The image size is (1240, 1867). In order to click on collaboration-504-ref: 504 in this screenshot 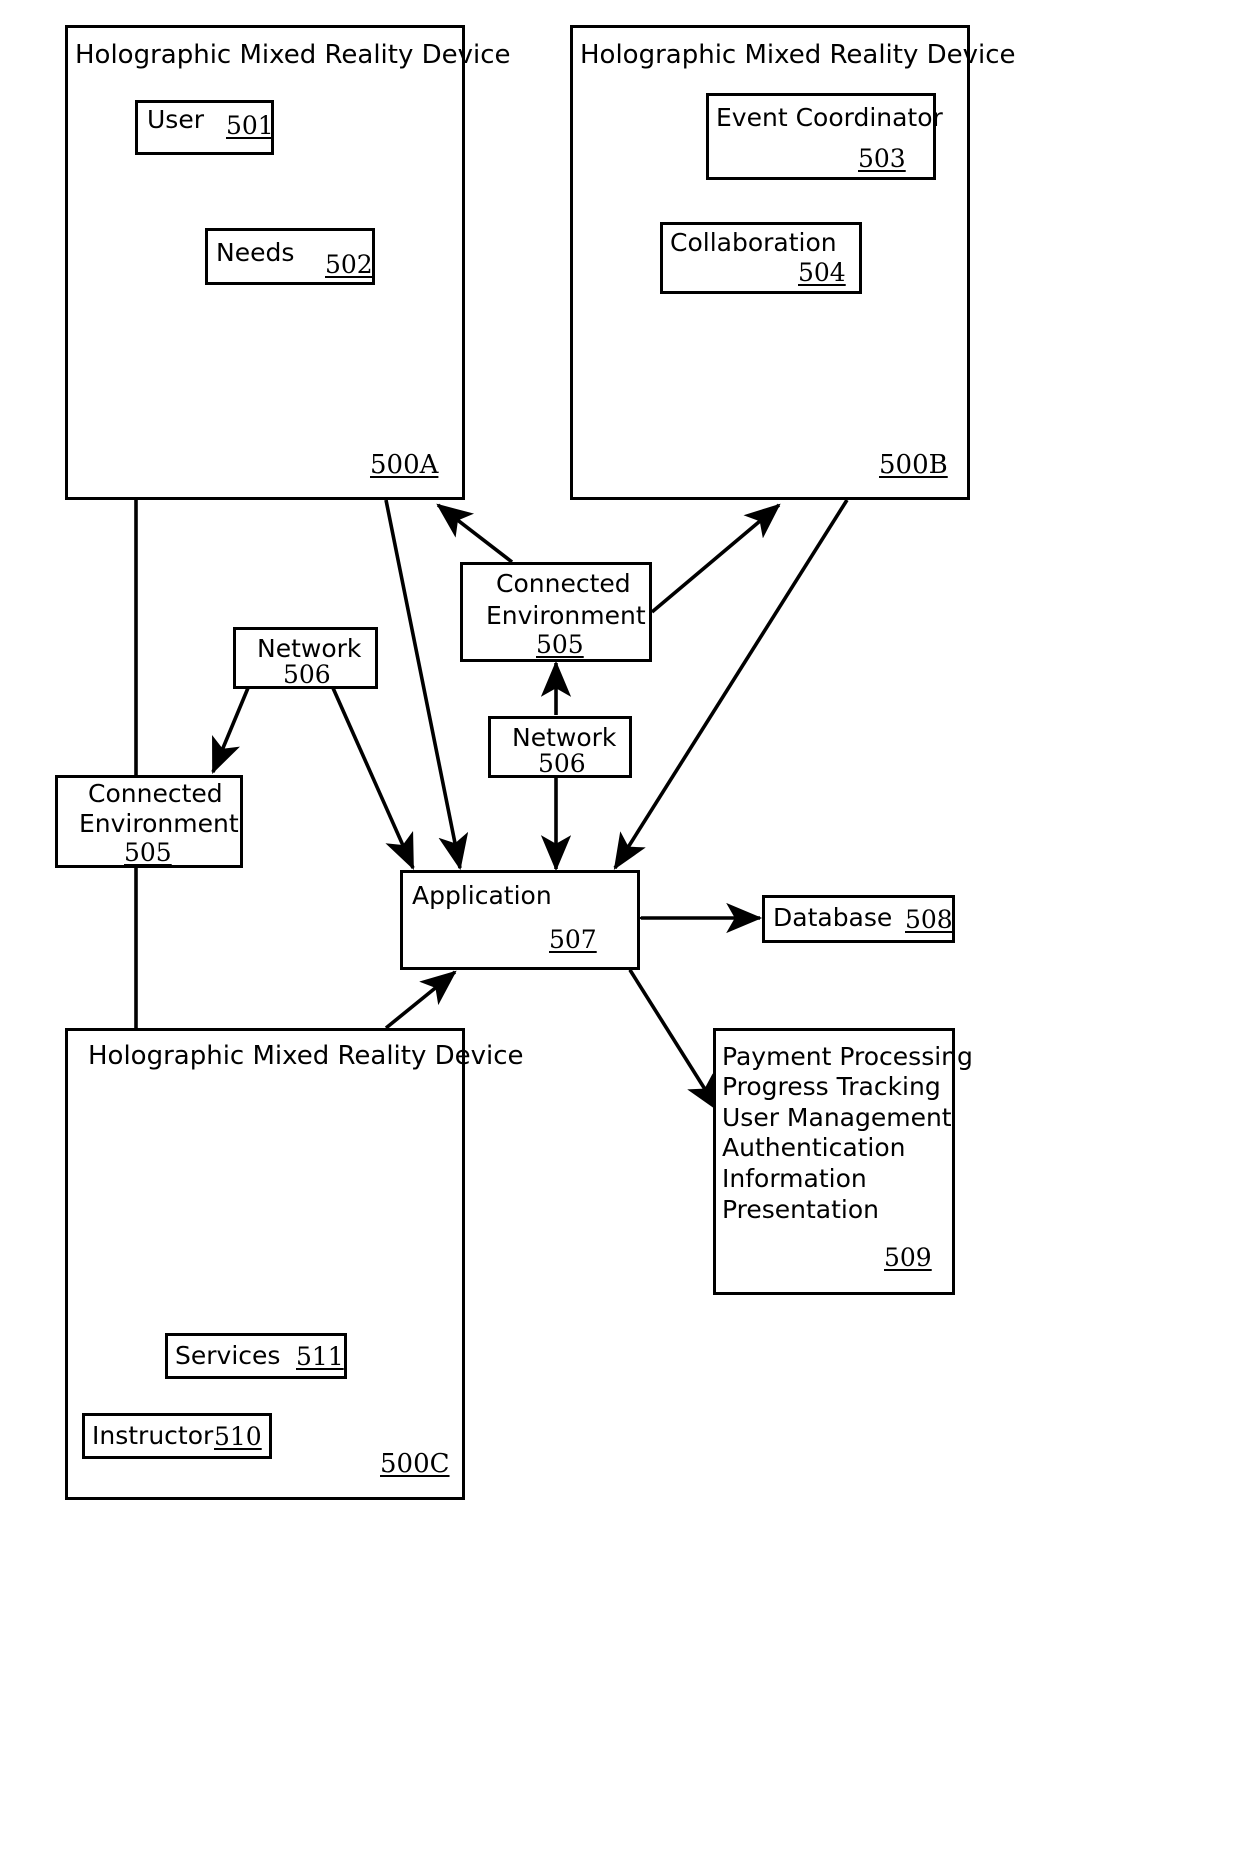, I will do `click(822, 272)`.